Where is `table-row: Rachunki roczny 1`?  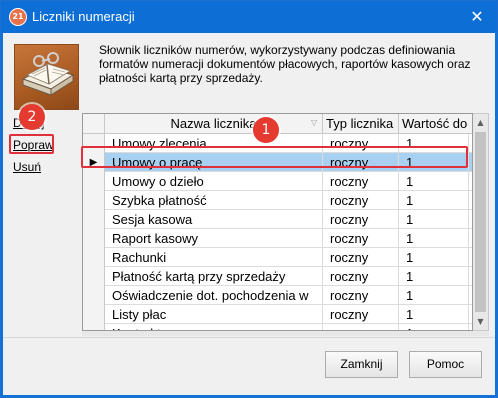
table-row: Rachunki roczny 1 is located at coordinates (277, 257).